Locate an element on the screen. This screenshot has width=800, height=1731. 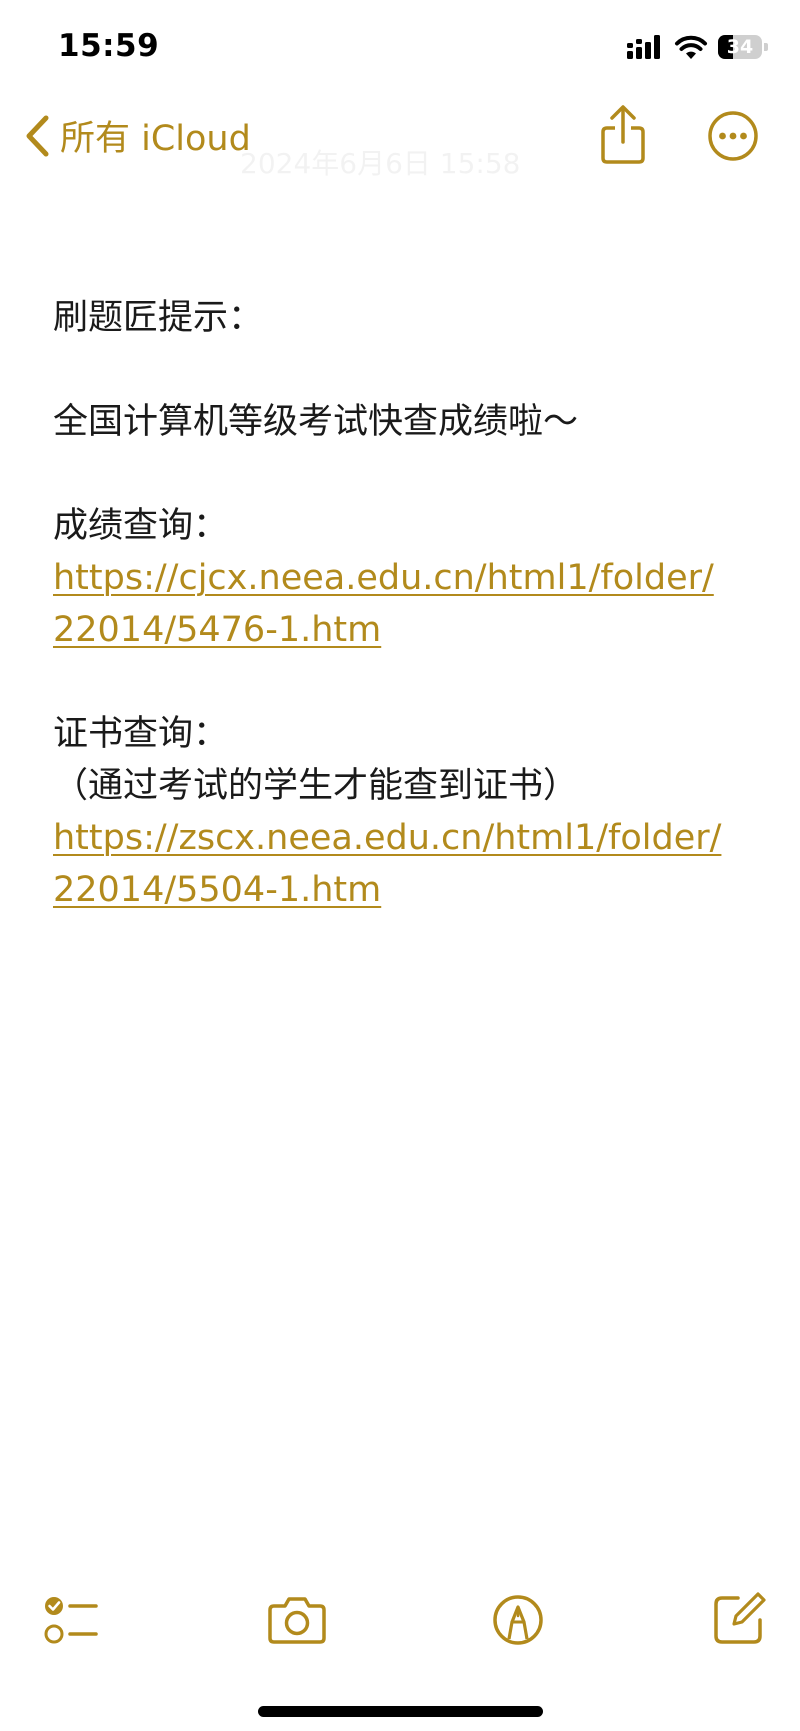
certificate-query-label: 证书查询： is located at coordinates (141, 734).